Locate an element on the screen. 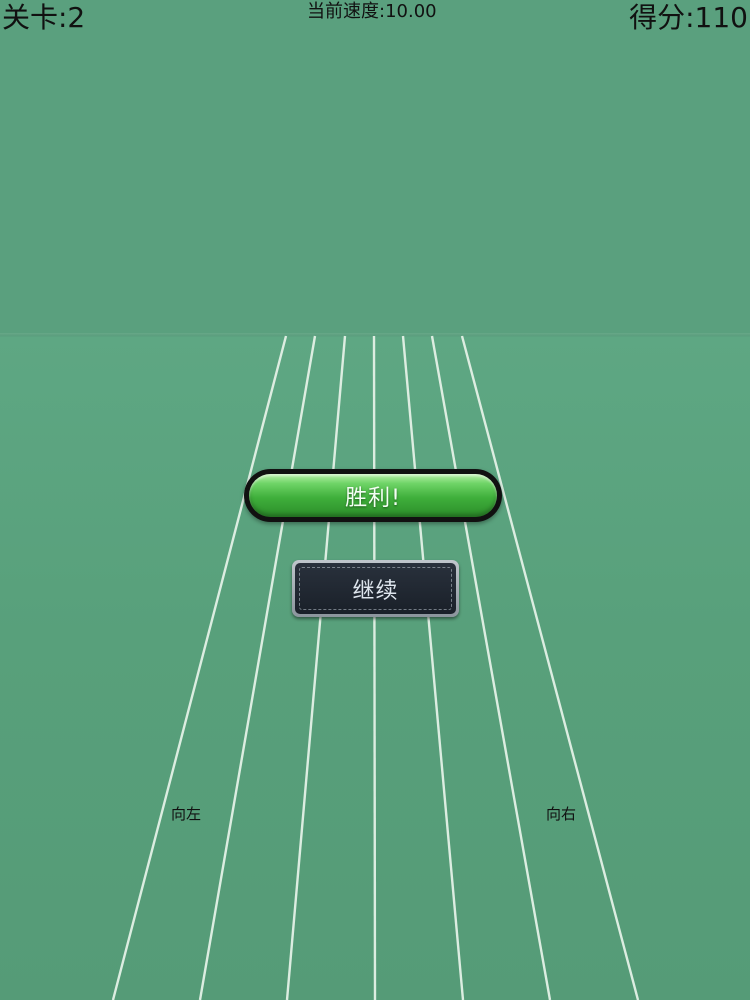 The height and width of the screenshot is (1000, 750). victory-text: 胜利! is located at coordinates (373, 498).